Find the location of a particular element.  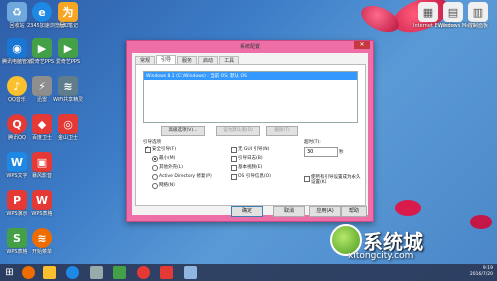

dialog-titlebar: 系统配置 ✕ is located at coordinates (250, 46).